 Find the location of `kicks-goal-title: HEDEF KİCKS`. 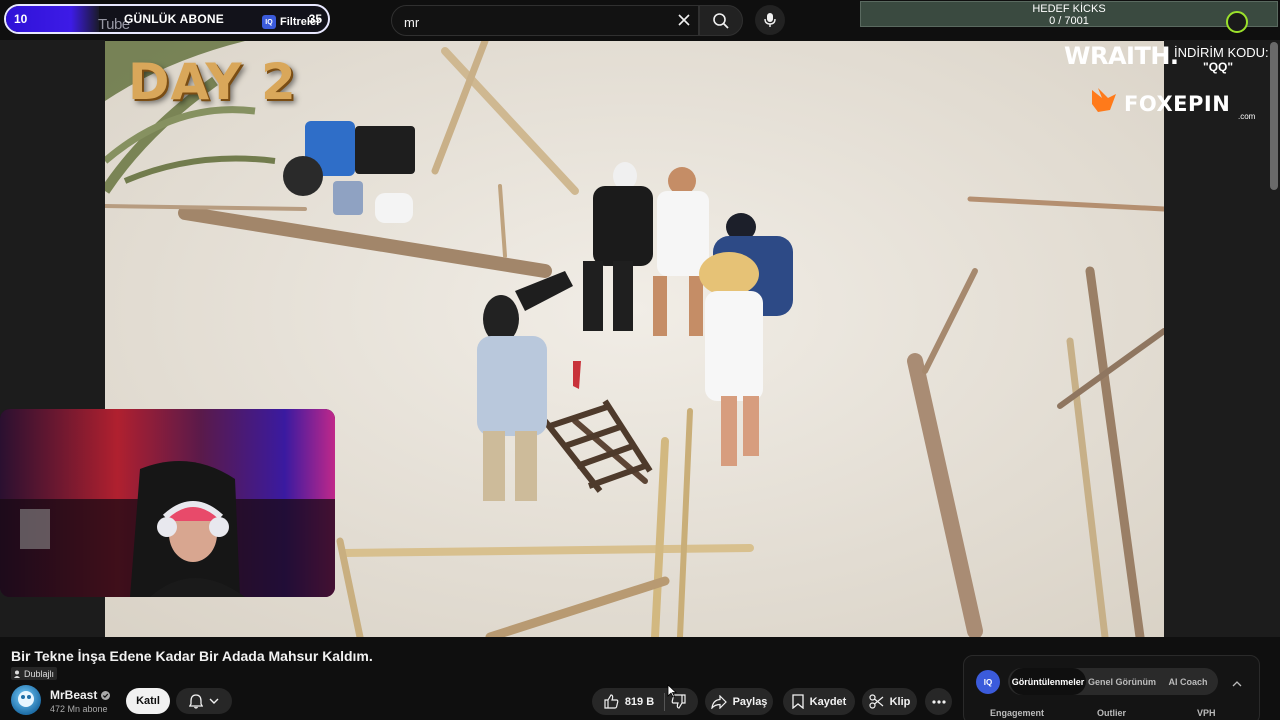

kicks-goal-title: HEDEF KİCKS is located at coordinates (1069, 9).